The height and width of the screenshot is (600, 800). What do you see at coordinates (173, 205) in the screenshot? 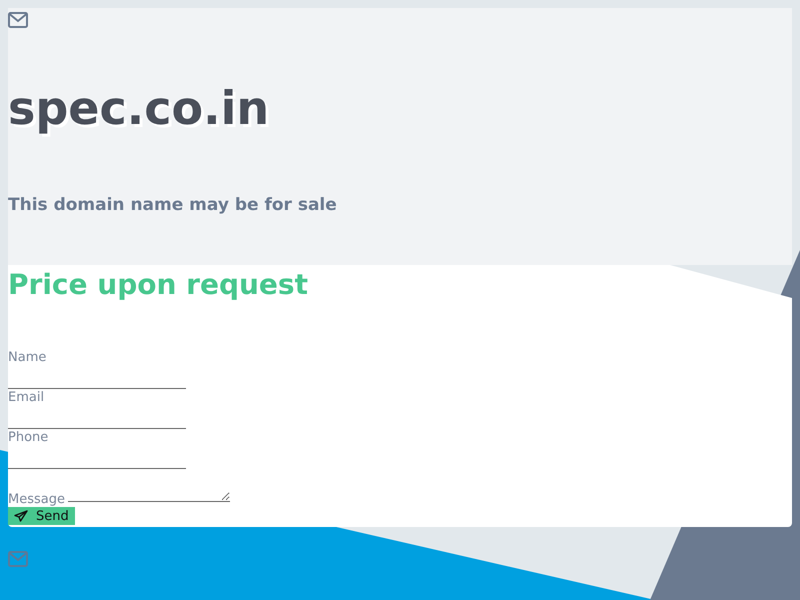
I see `tagline: This domain name may be for sale` at bounding box center [173, 205].